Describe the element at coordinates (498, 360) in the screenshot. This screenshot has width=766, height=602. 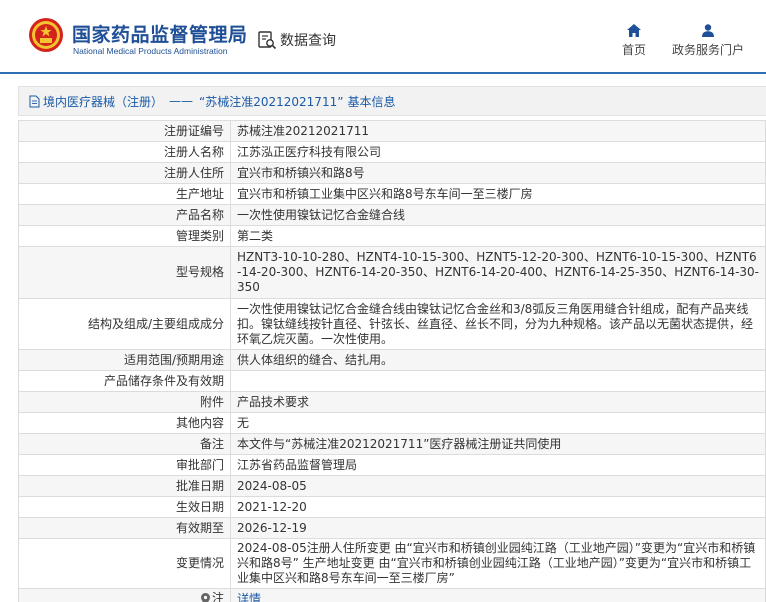
I see `field-value: 供人体组织的缝合、结扎用。` at that location.